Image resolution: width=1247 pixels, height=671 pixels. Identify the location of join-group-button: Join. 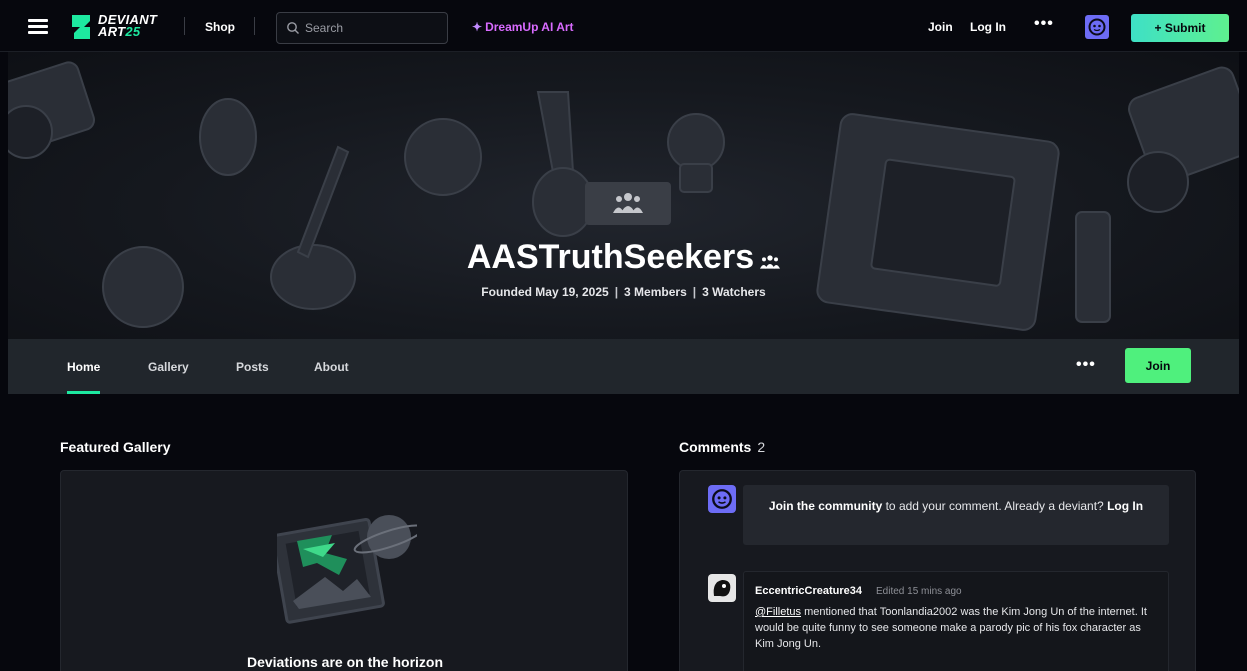
(1158, 365).